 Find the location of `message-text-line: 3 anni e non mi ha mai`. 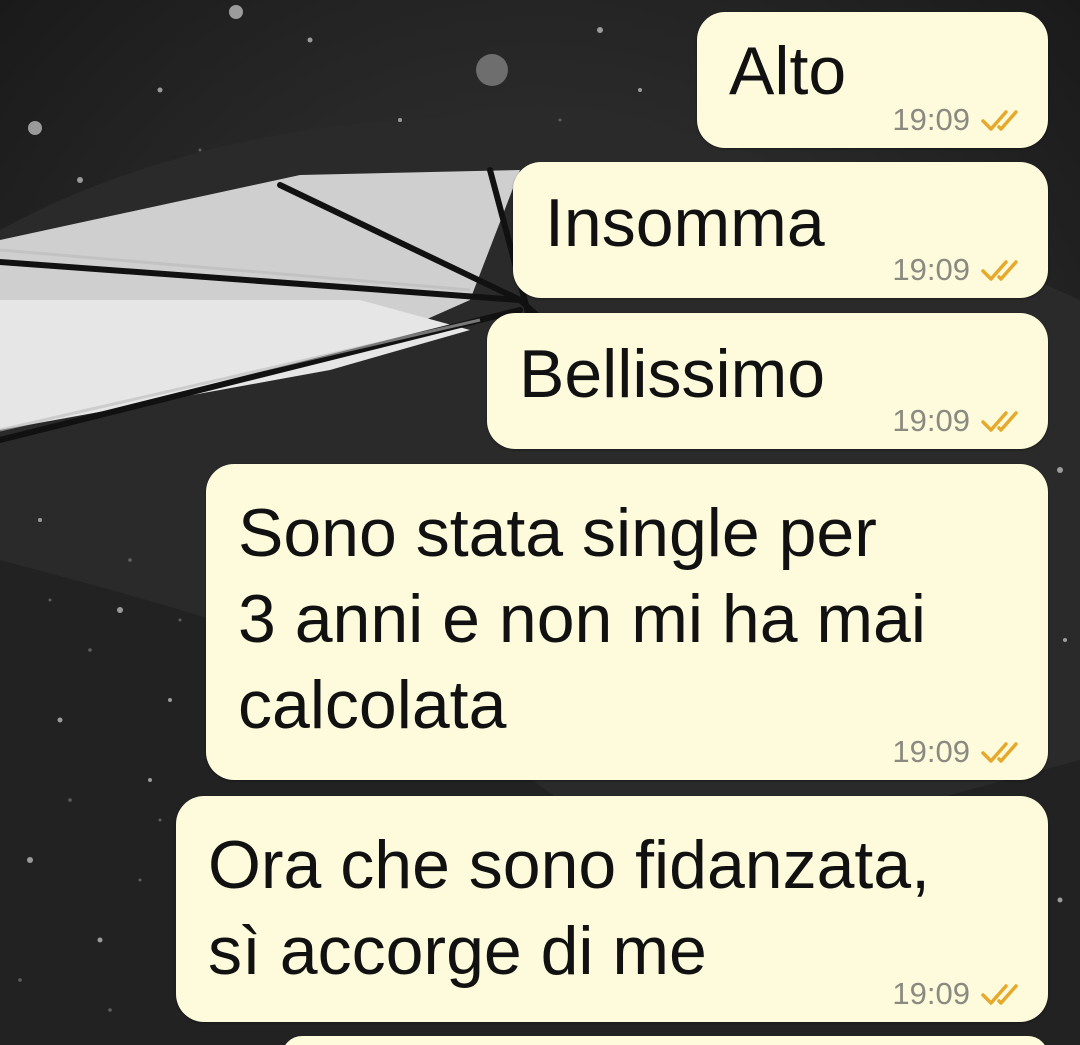

message-text-line: 3 anni e non mi ha mai is located at coordinates (582, 619).